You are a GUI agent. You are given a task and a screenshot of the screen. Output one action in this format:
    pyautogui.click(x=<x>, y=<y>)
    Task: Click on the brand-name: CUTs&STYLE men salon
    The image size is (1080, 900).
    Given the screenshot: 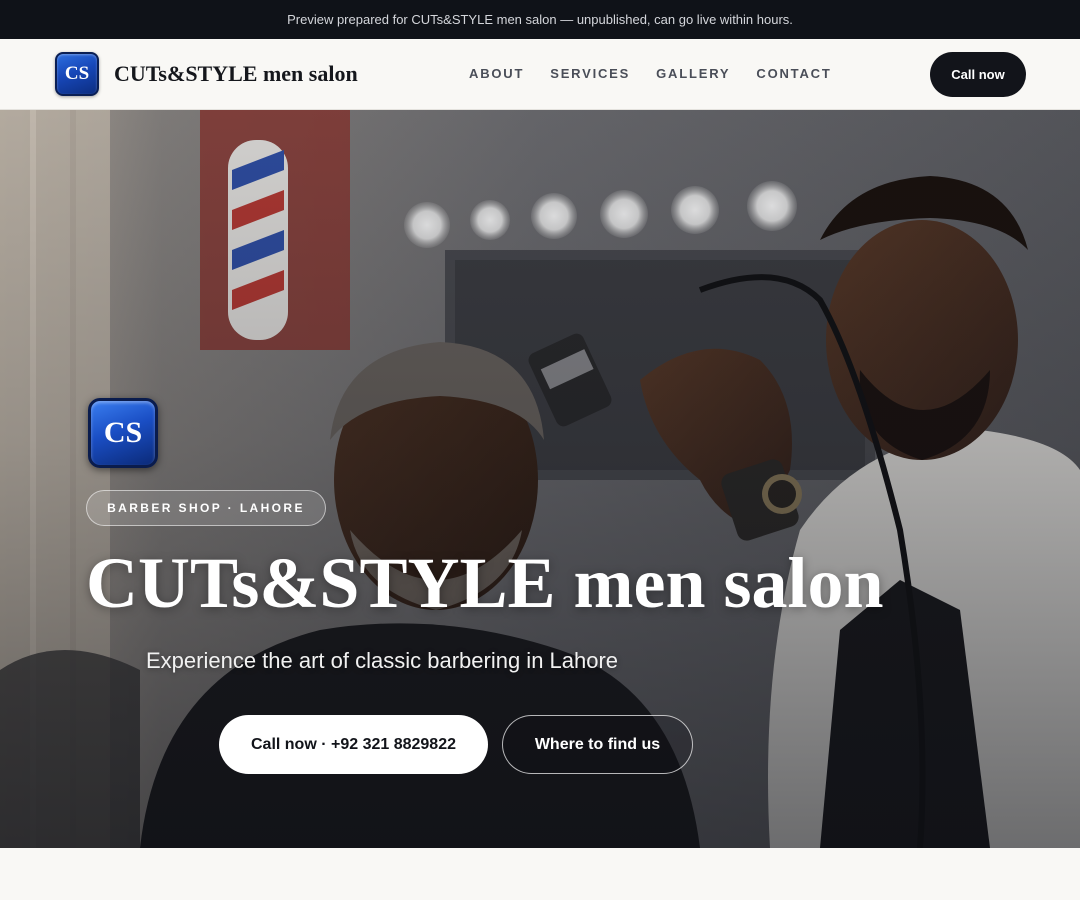 What is the action you would take?
    pyautogui.click(x=236, y=74)
    